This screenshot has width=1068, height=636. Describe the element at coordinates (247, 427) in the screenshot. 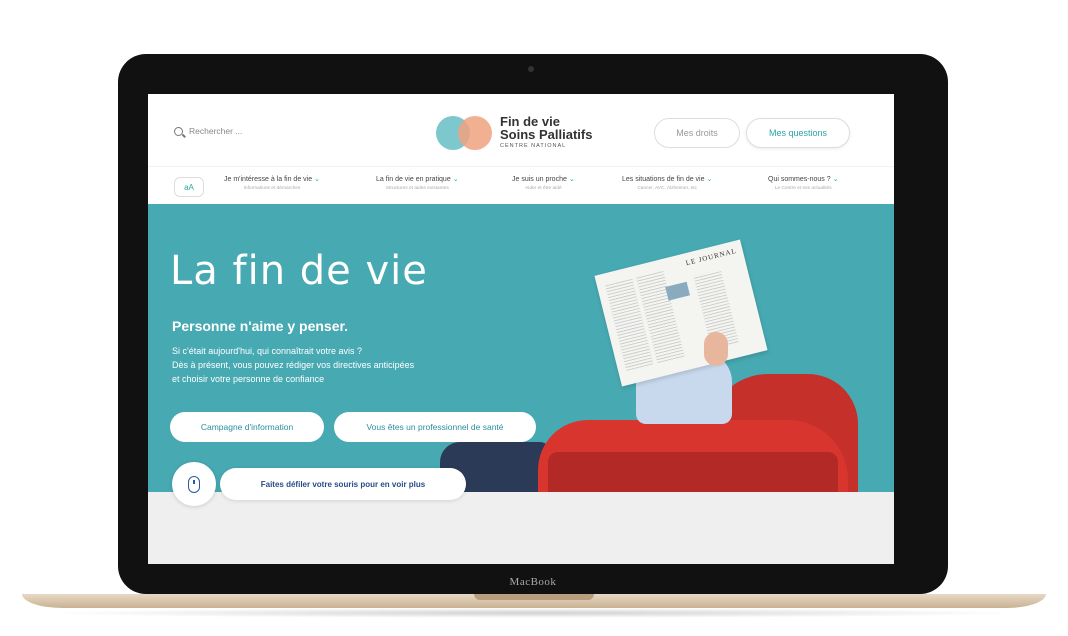

I see `campaign-button: Campagne d'information` at that location.